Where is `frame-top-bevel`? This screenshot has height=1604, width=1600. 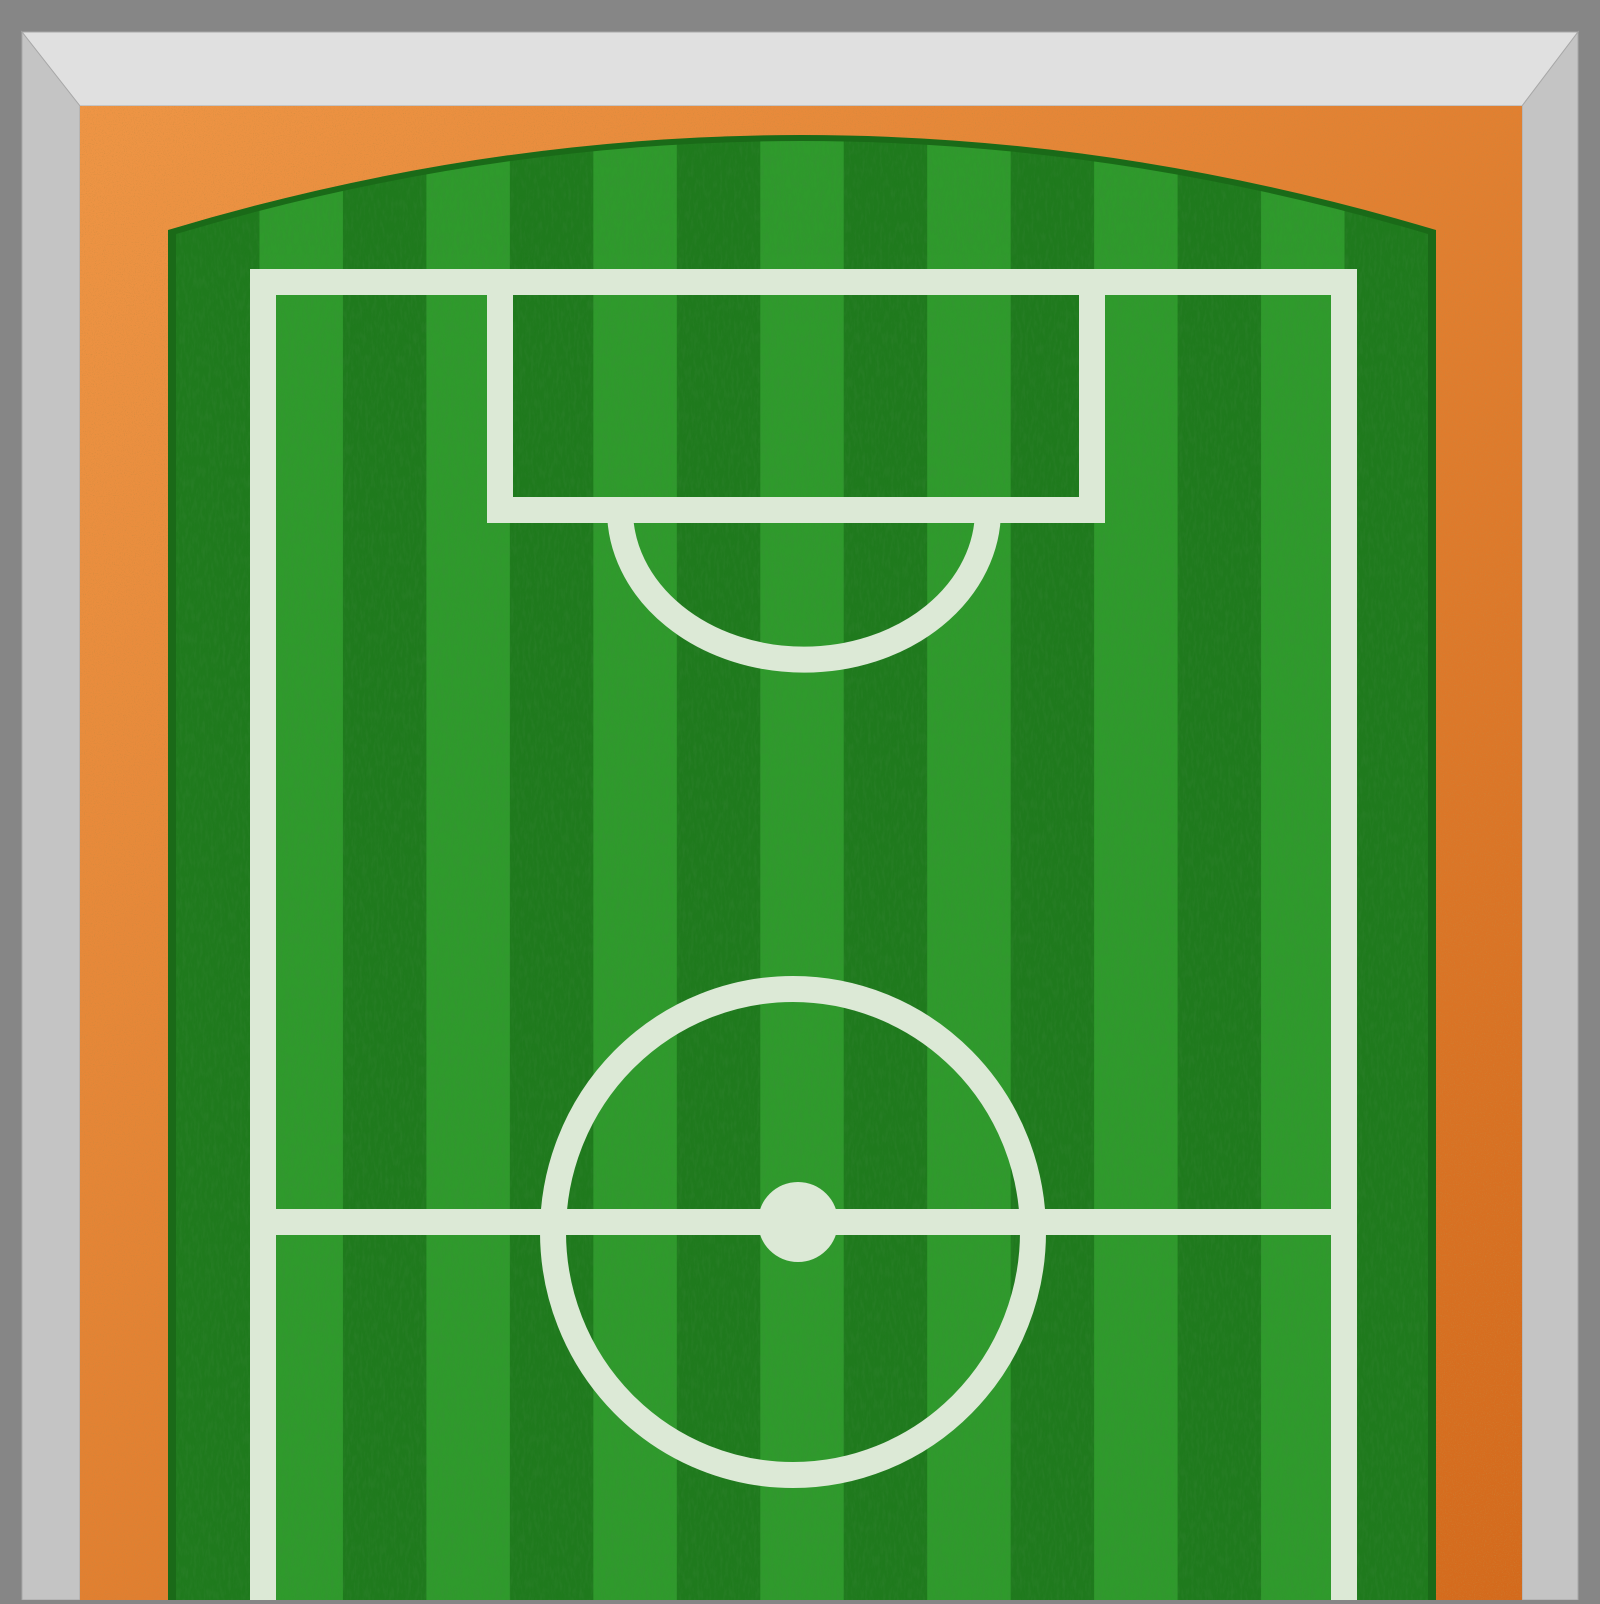
frame-top-bevel is located at coordinates (800, 69).